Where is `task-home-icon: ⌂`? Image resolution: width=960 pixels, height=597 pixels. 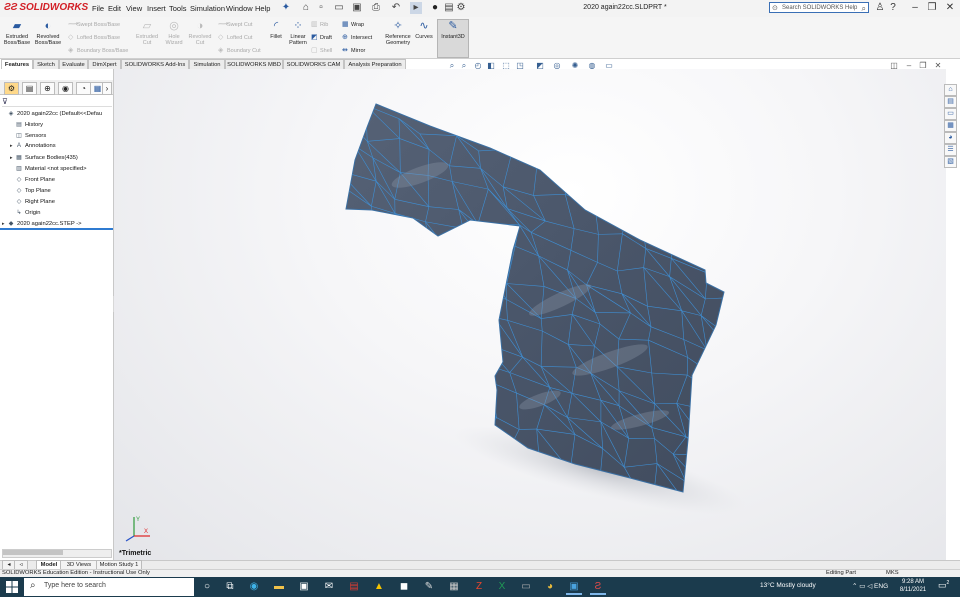
task-home-icon: ⌂ is located at coordinates (950, 90).